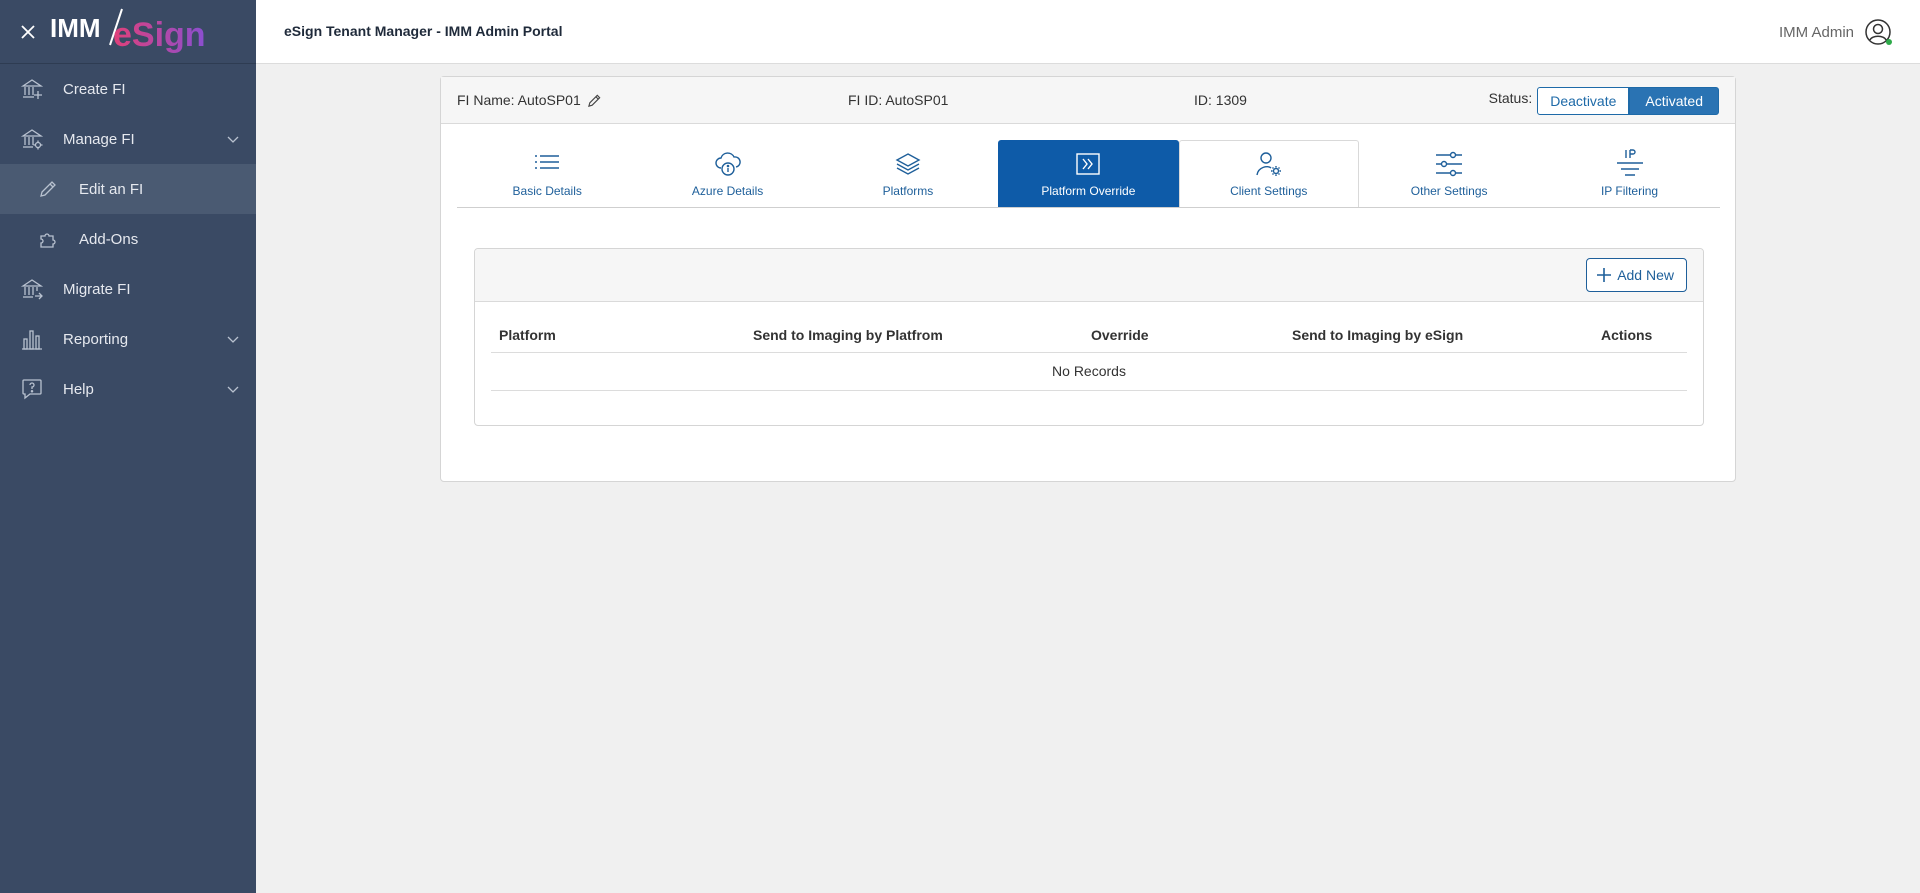  Describe the element at coordinates (32, 339) in the screenshot. I see `bar-chart-icon` at that location.